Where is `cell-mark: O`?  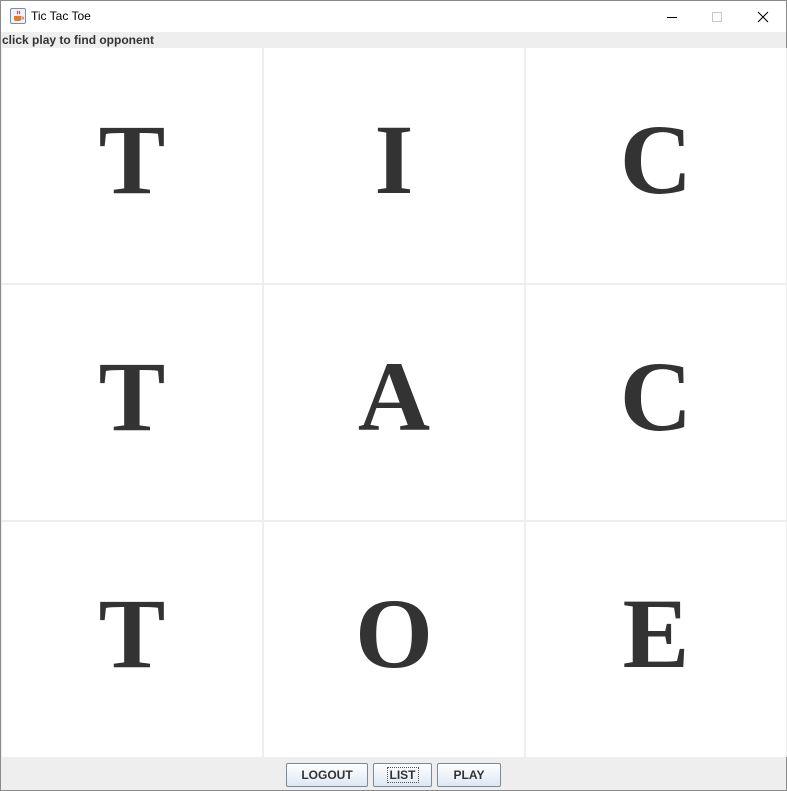 cell-mark: O is located at coordinates (394, 633).